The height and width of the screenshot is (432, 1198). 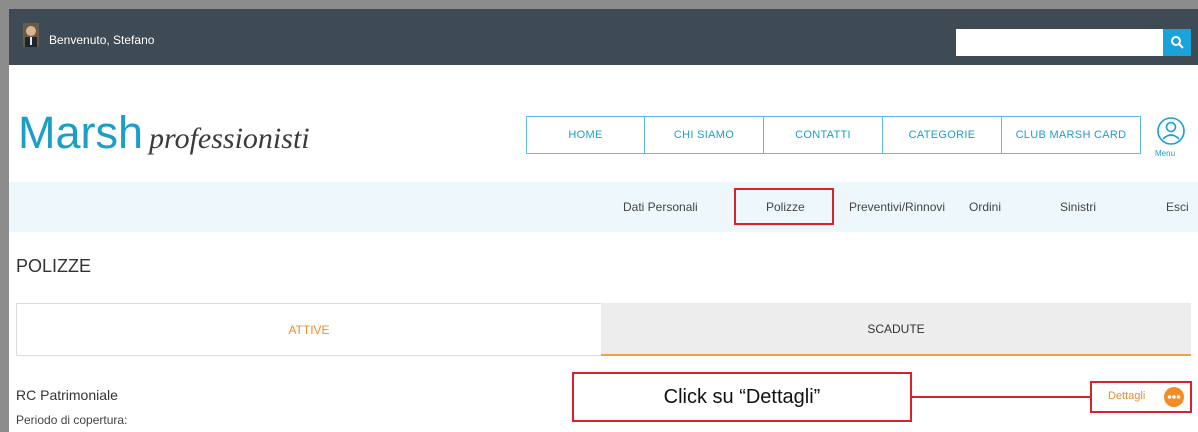 What do you see at coordinates (1126, 396) in the screenshot?
I see `details-link: Dettagli` at bounding box center [1126, 396].